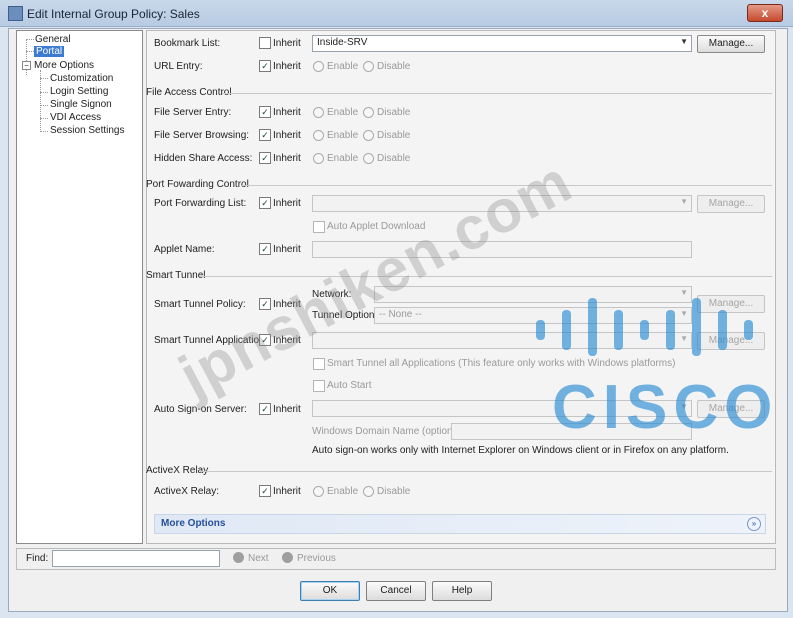 The height and width of the screenshot is (618, 793). I want to click on file-server-browsing-inherit-label: Inherit, so click(287, 135).